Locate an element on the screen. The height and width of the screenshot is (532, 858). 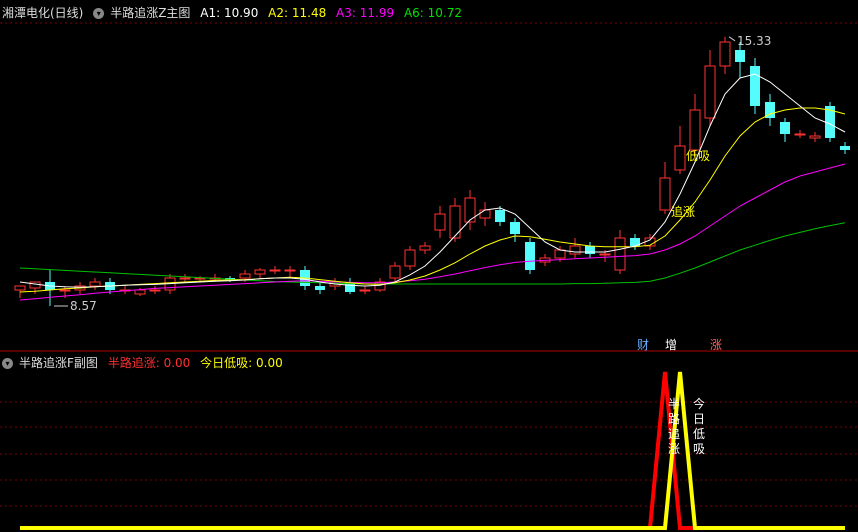
badge-cai: 财 is located at coordinates (643, 344).